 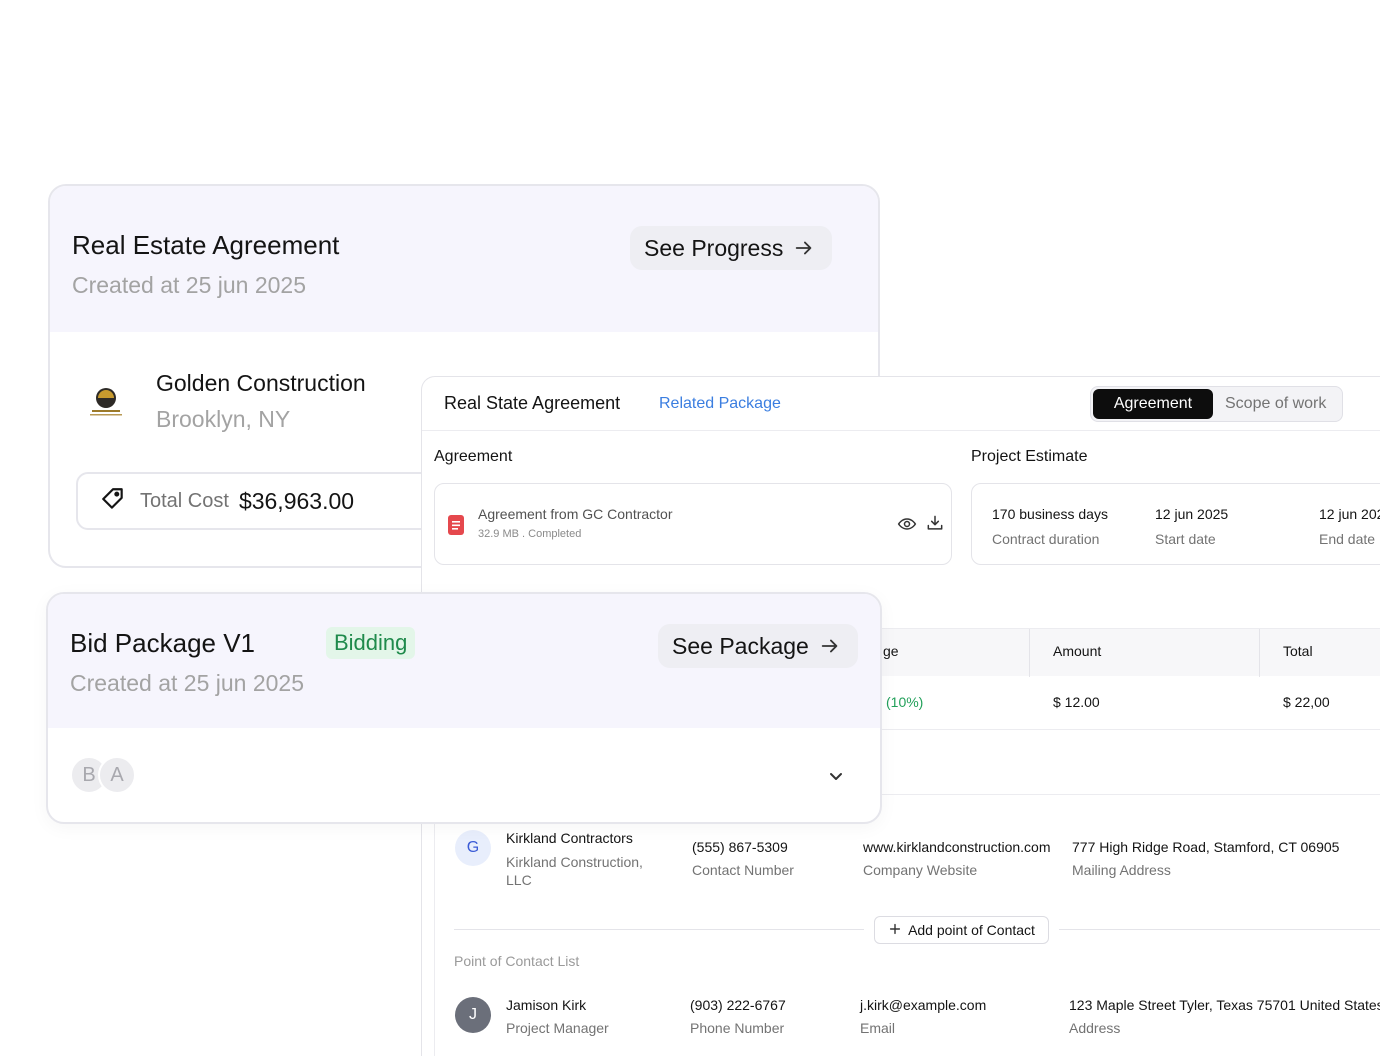 I want to click on bid-package-created: Created at 25 jun 2025, so click(x=187, y=683).